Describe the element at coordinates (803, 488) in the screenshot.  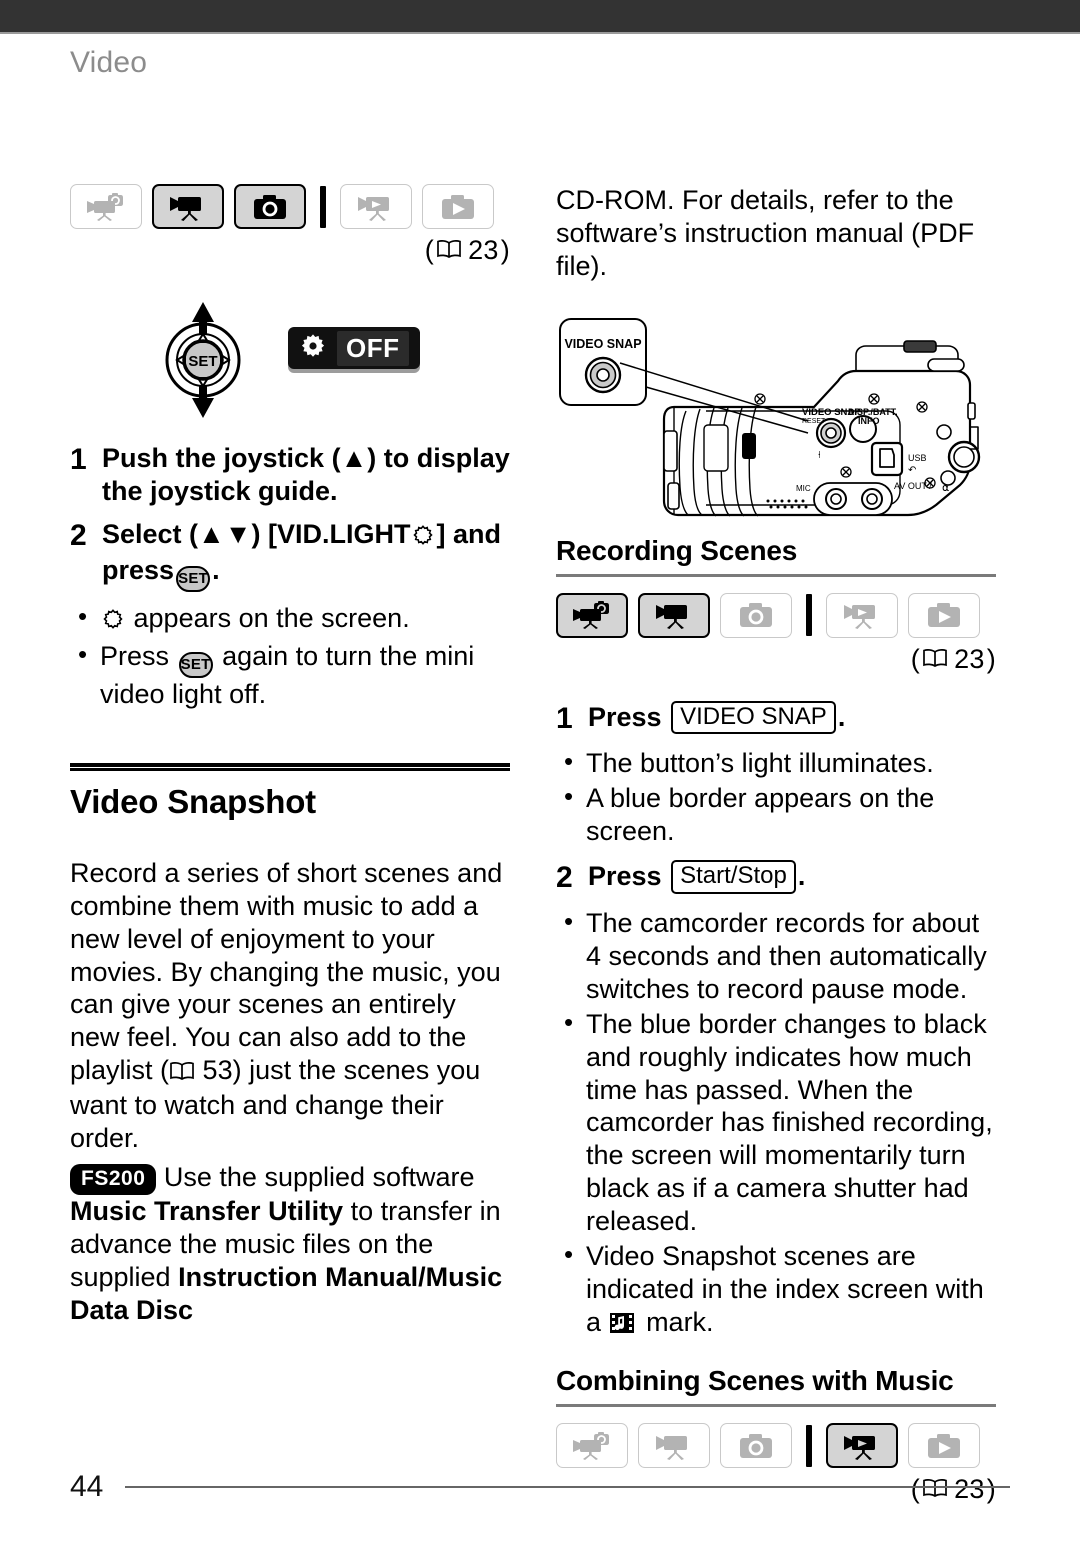
I see `svg-text: MIC` at that location.